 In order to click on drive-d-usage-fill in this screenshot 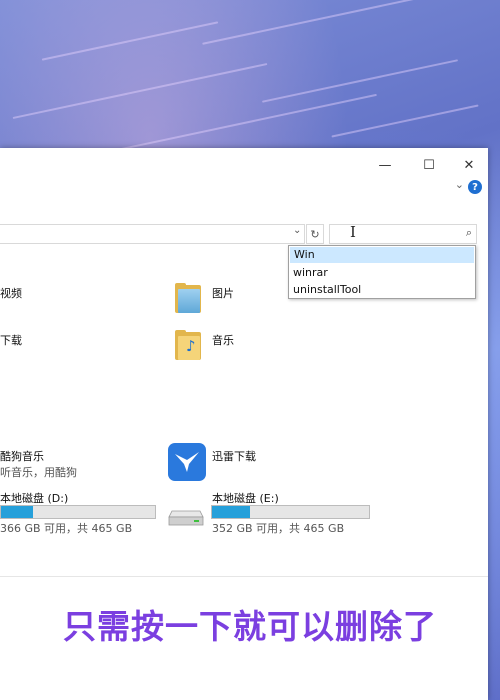, I will do `click(17, 512)`.